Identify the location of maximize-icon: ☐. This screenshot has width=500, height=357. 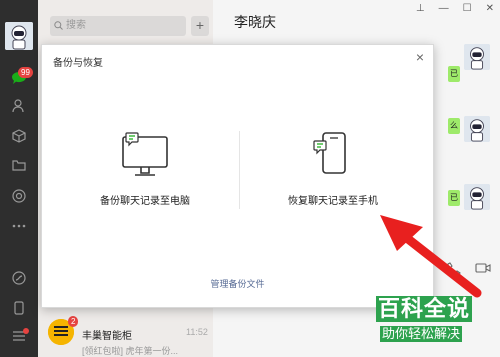
(467, 8).